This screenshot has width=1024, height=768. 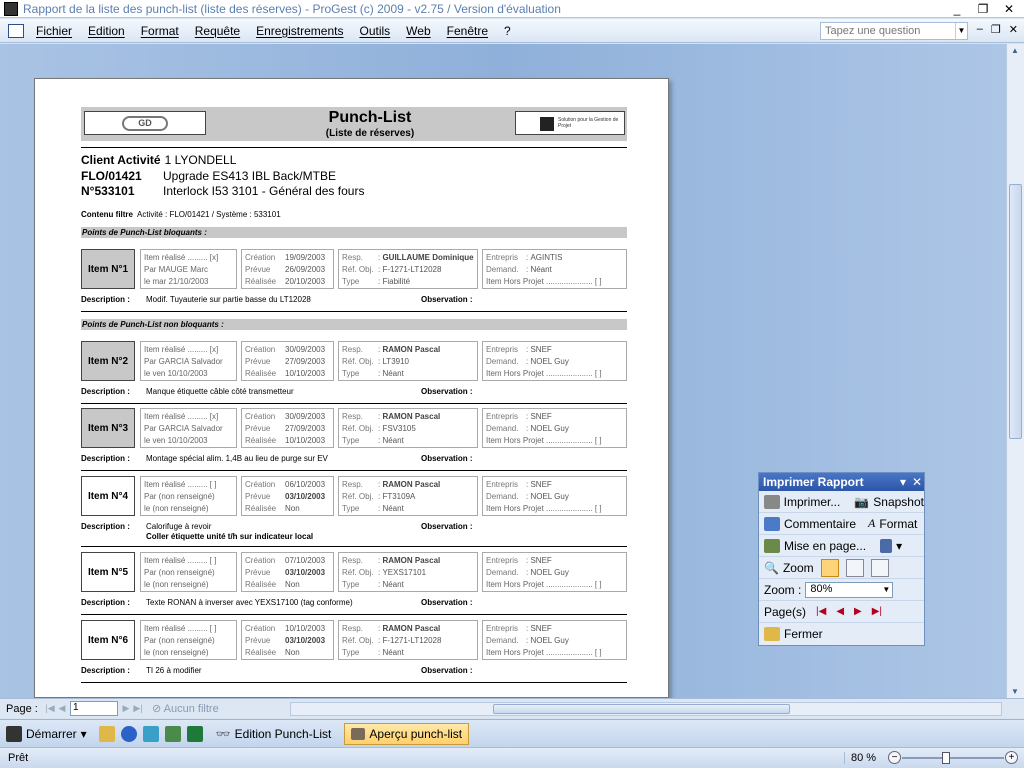 What do you see at coordinates (894, 757) in the screenshot?
I see `zoom-out-icon: −` at bounding box center [894, 757].